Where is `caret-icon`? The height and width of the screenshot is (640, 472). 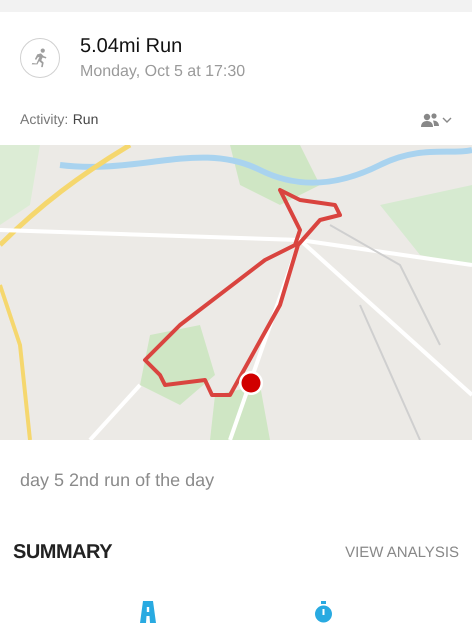 caret-icon is located at coordinates (447, 120).